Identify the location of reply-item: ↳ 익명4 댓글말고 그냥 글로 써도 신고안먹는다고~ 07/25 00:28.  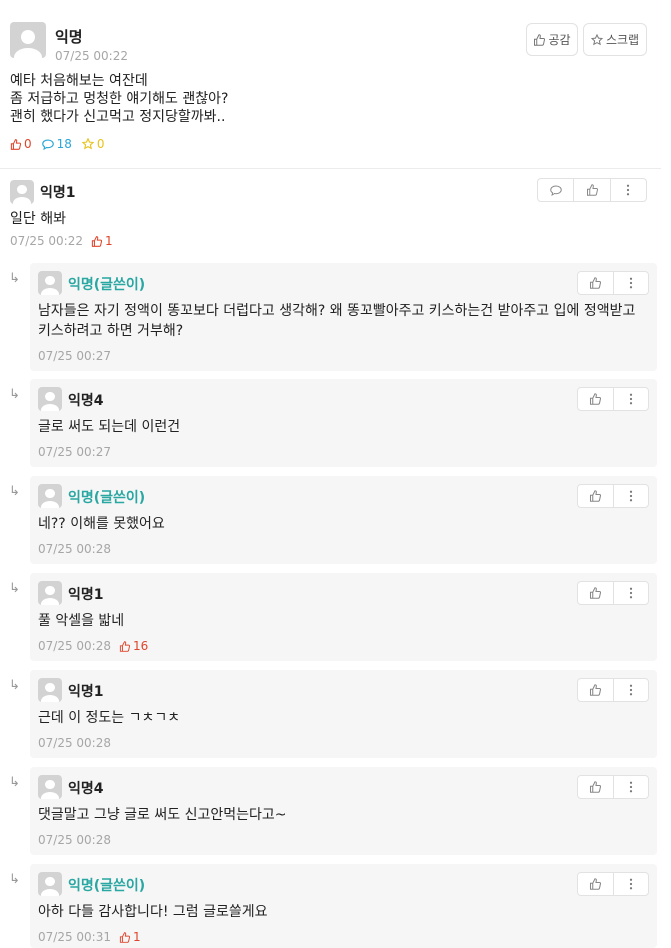
(335, 811).